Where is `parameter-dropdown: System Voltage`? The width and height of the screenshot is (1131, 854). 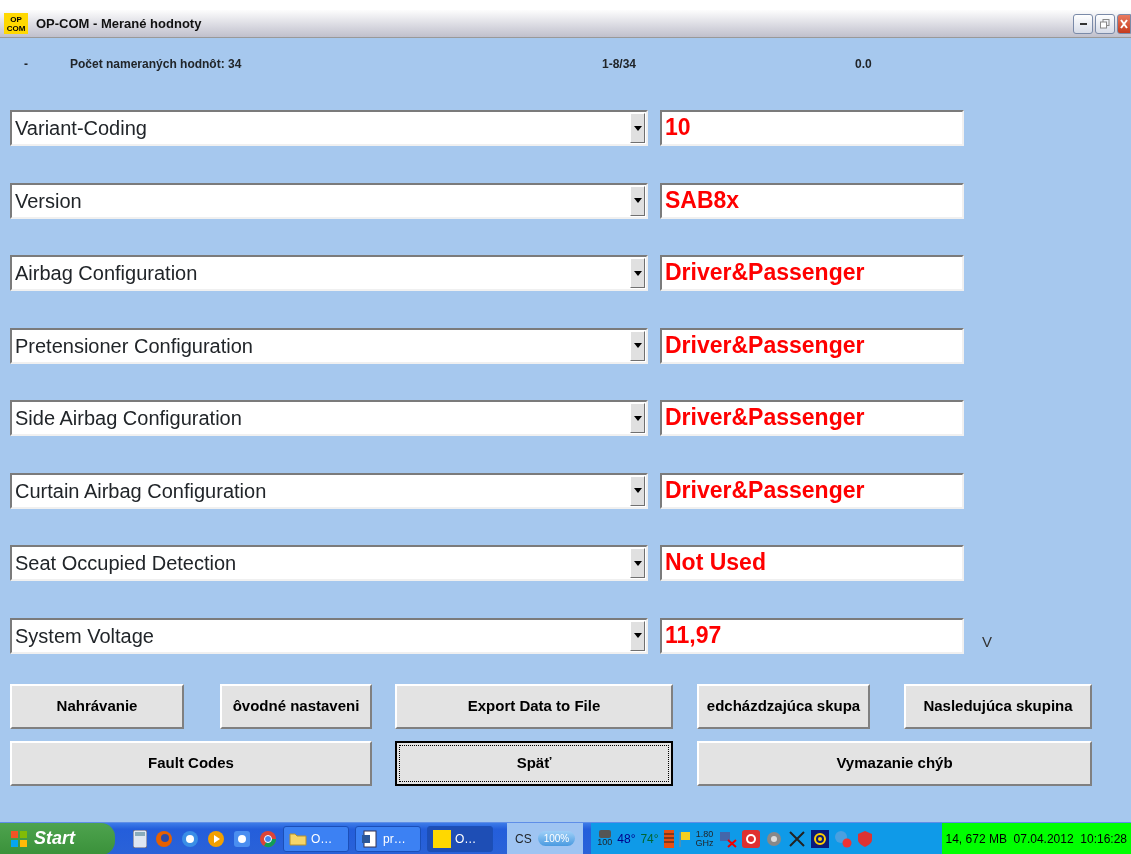 parameter-dropdown: System Voltage is located at coordinates (329, 635).